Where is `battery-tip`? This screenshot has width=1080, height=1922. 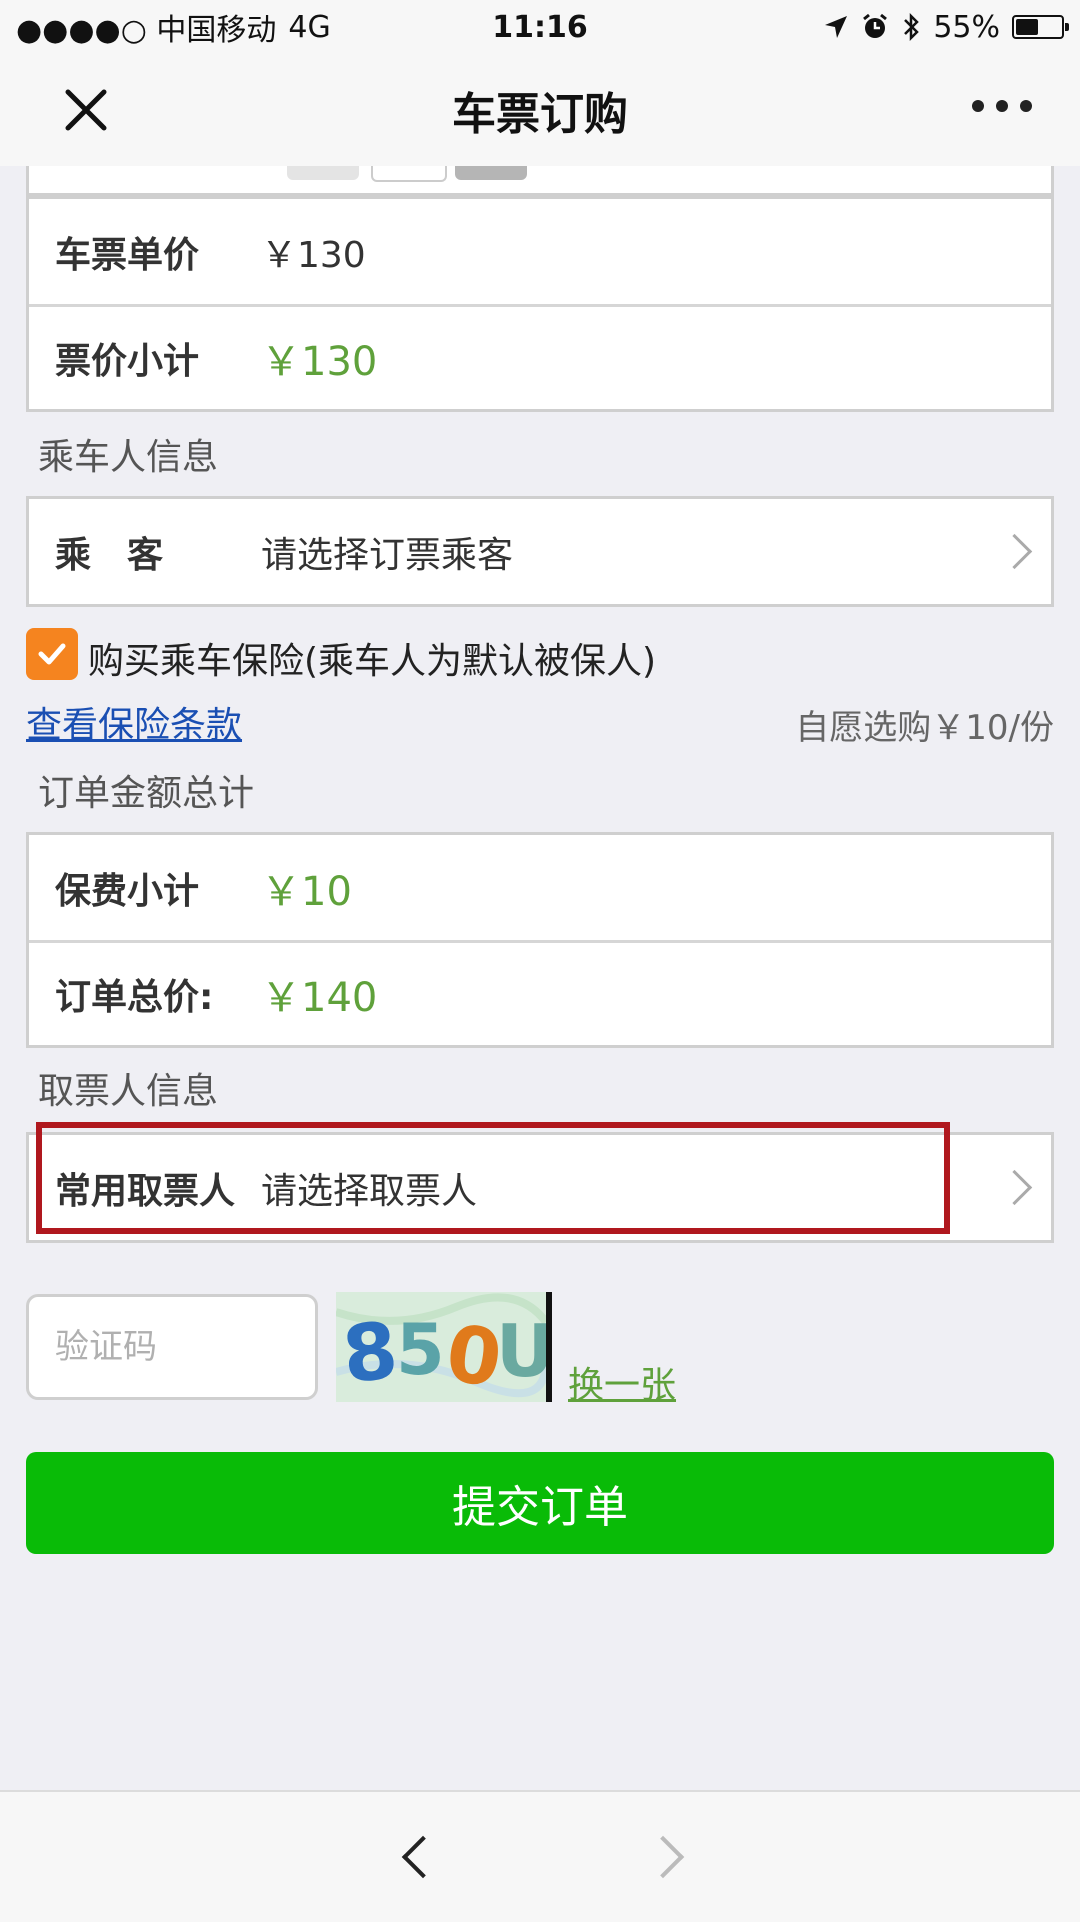 battery-tip is located at coordinates (1067, 27).